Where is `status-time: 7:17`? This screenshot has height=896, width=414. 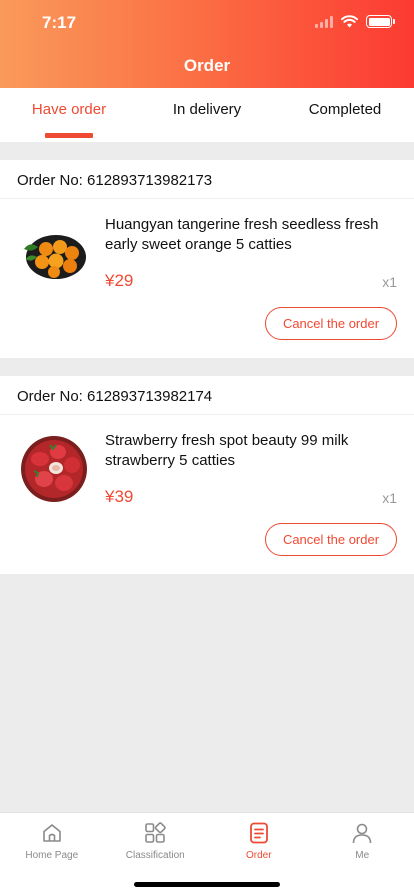
status-time: 7:17 is located at coordinates (59, 22).